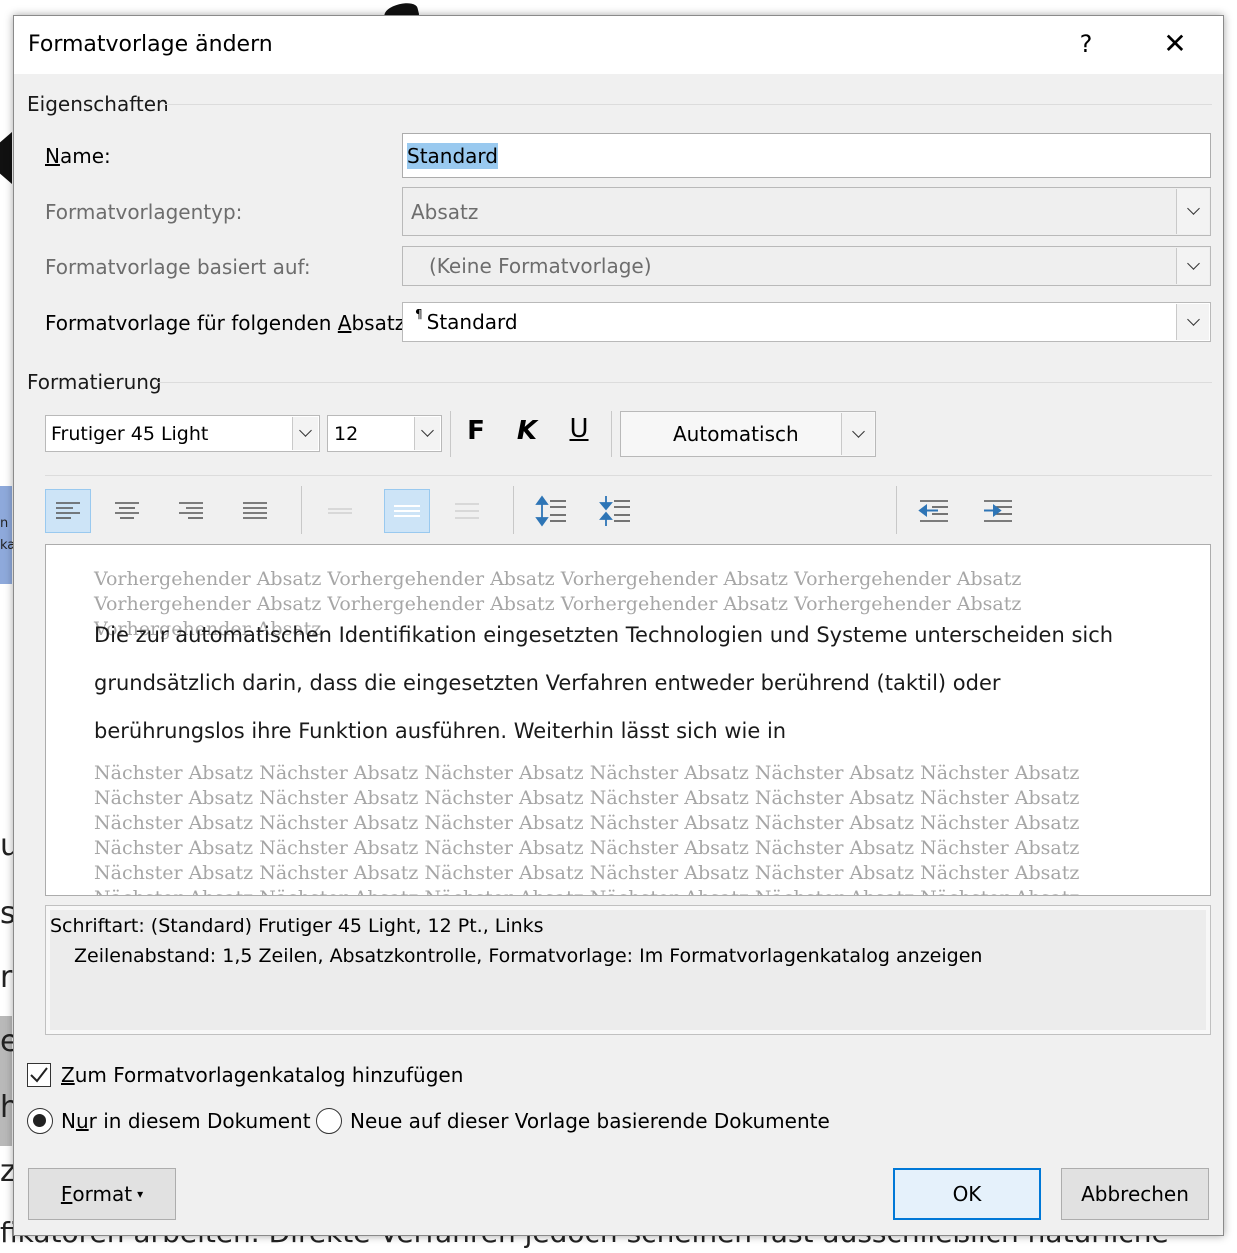  I want to click on section-heading-properties: Eigenschaften, so click(98, 104).